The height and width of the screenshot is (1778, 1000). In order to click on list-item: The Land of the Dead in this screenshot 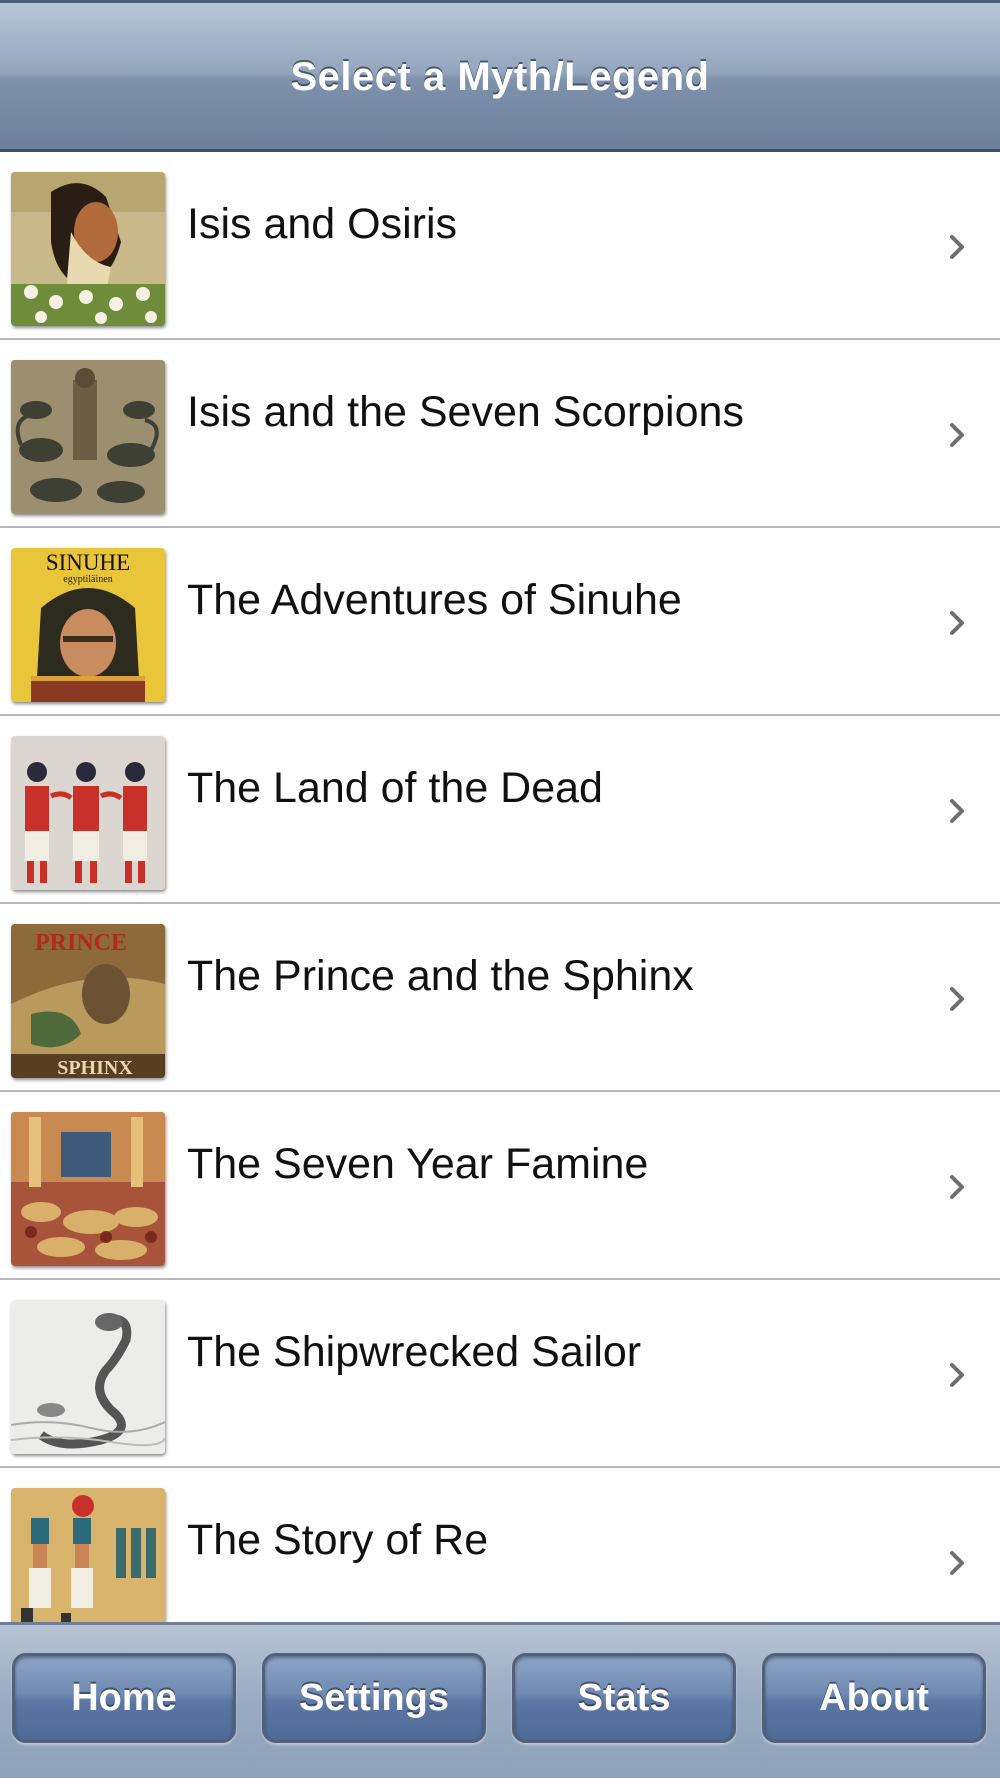, I will do `click(500, 810)`.